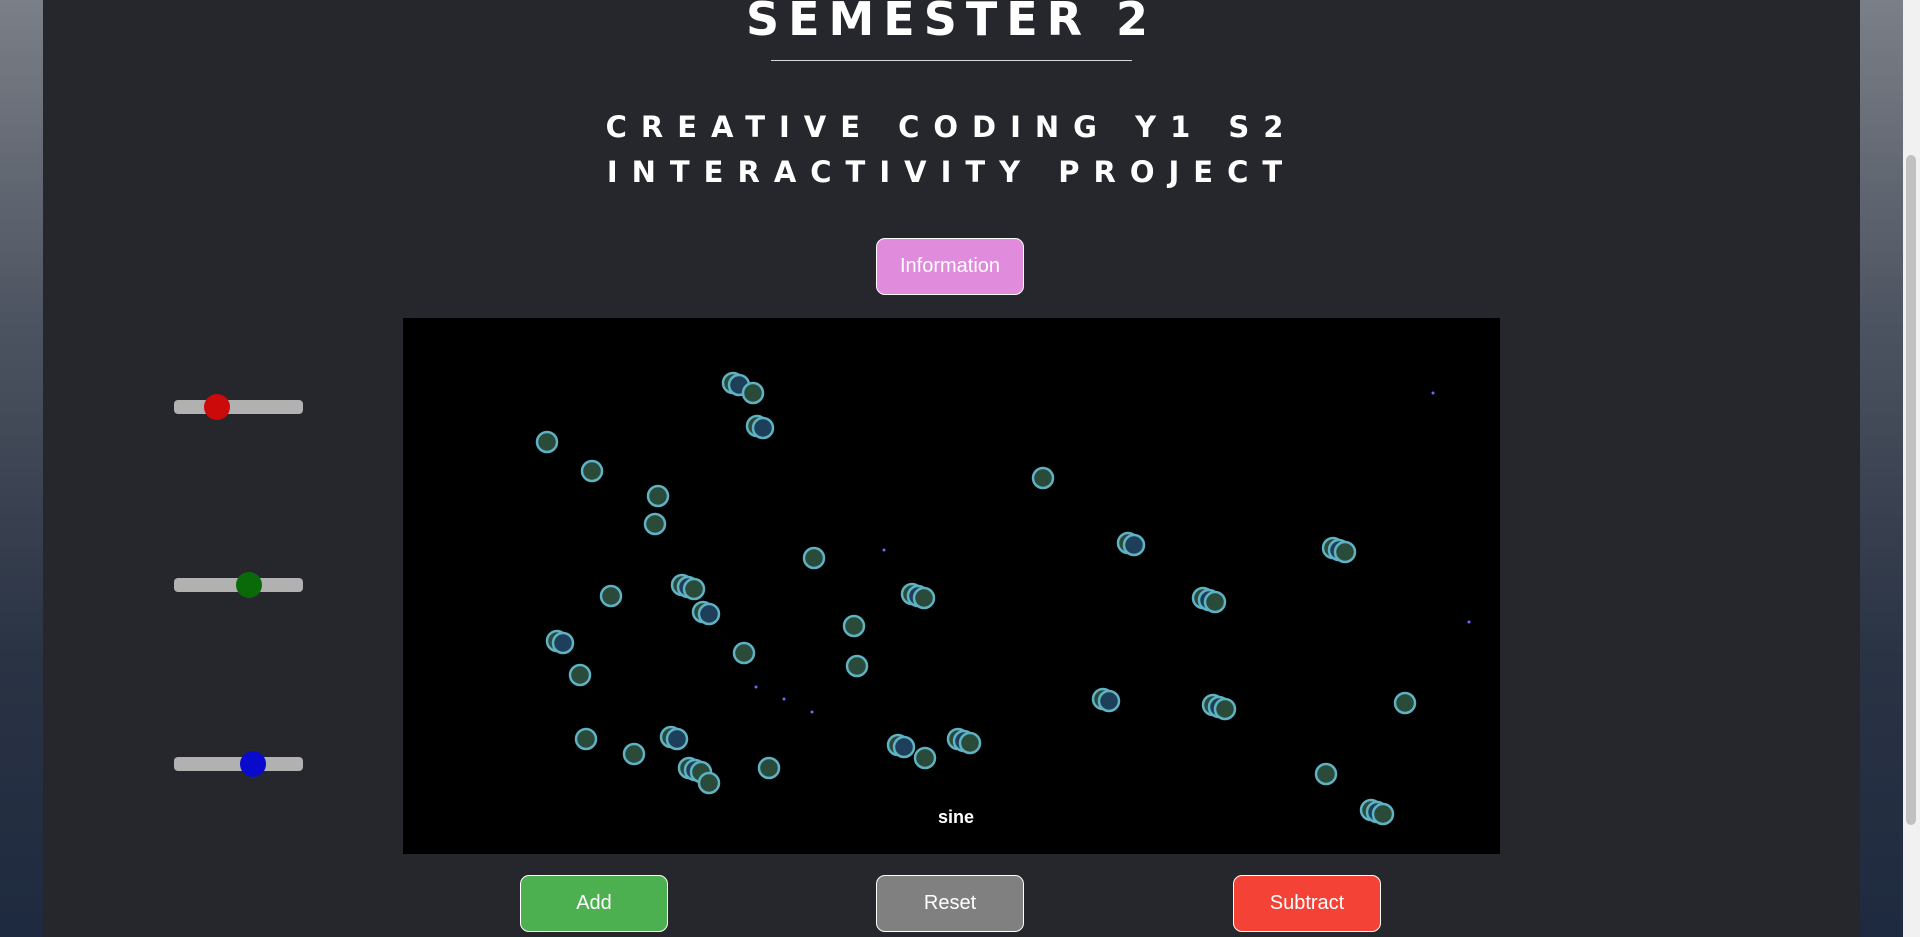 This screenshot has width=1920, height=937. What do you see at coordinates (252, 764) in the screenshot?
I see `blue-slider-thumb` at bounding box center [252, 764].